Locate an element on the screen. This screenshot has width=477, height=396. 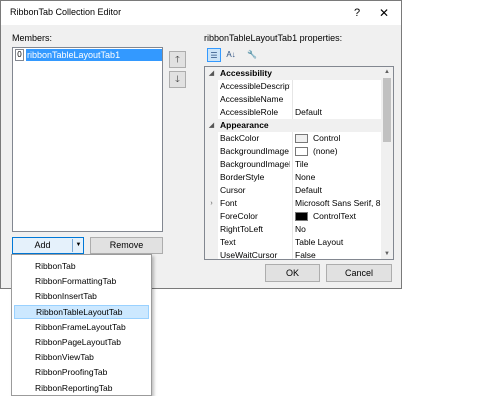
property-row: Text Table Layout is located at coordinates (293, 242).